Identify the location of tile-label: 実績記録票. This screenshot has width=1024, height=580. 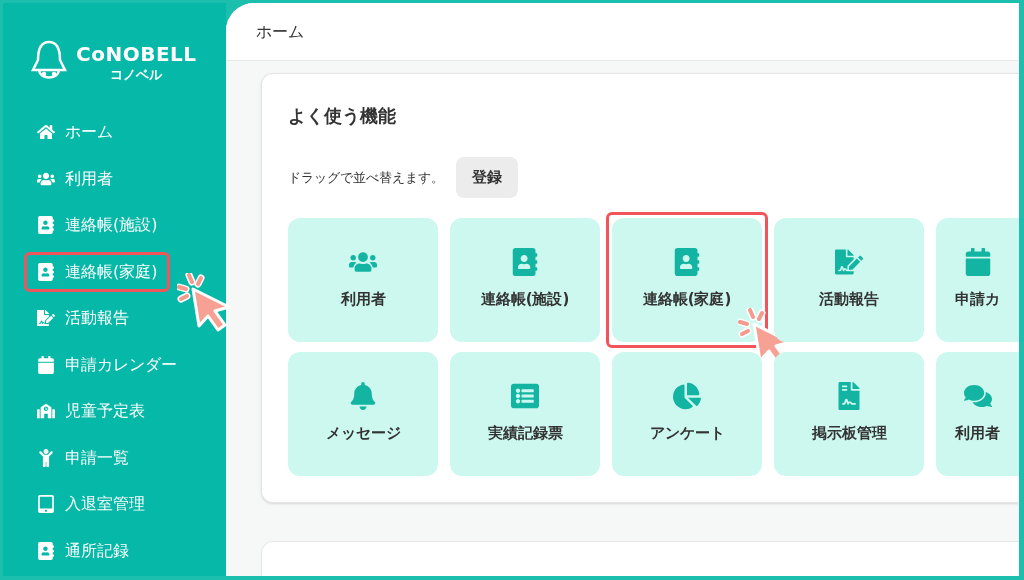
(525, 434).